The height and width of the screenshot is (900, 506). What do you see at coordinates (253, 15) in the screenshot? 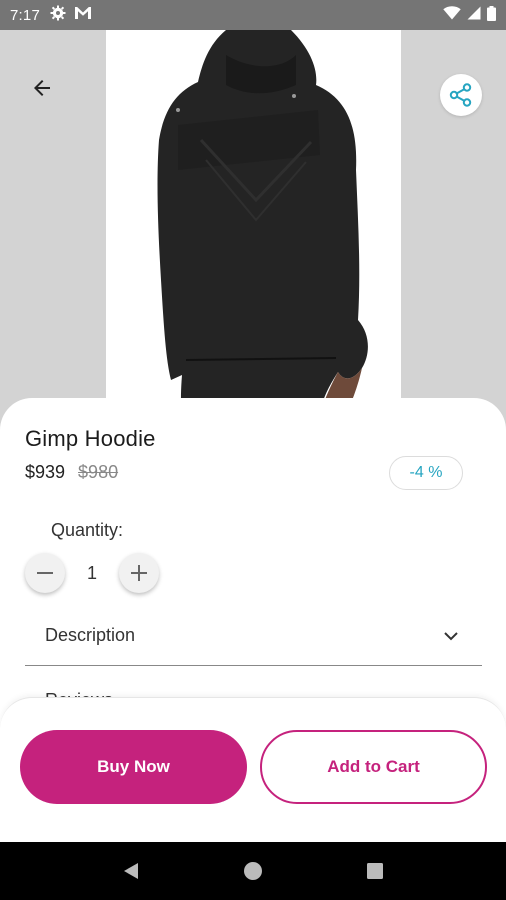
I see `status-bar: 7:17` at bounding box center [253, 15].